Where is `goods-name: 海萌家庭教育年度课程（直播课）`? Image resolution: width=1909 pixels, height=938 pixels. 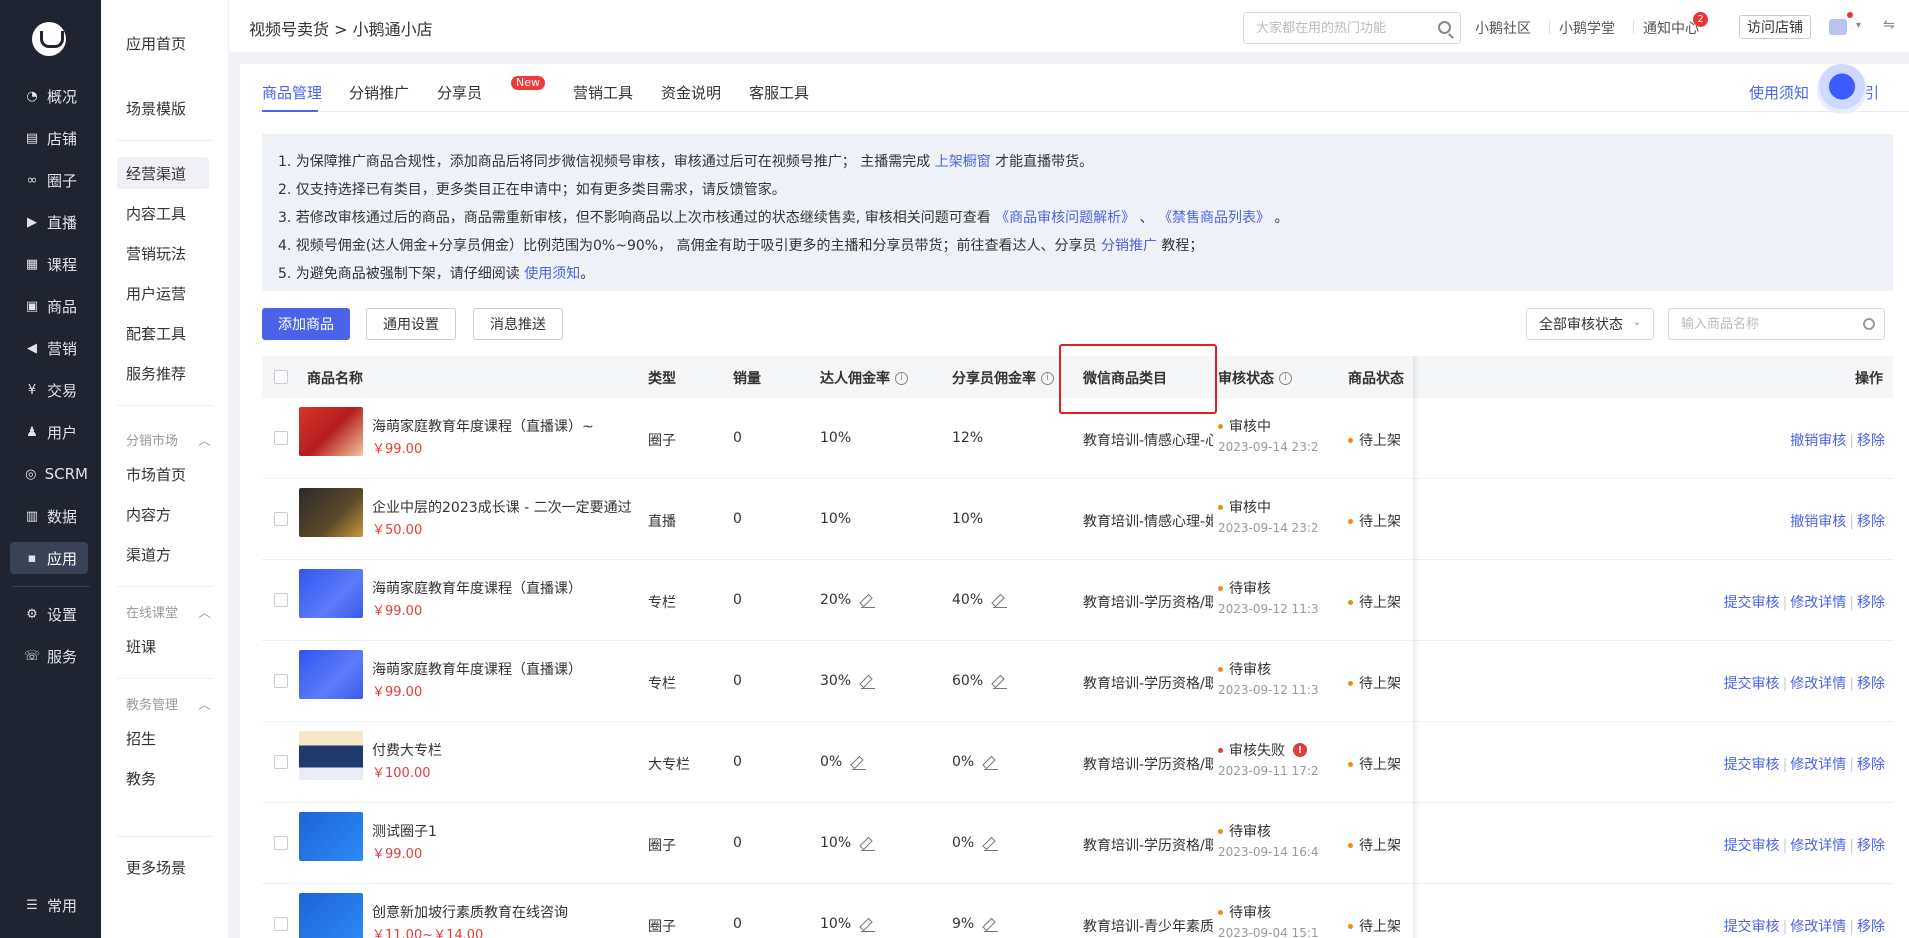 goods-name: 海萌家庭教育年度课程（直播课） is located at coordinates (477, 669).